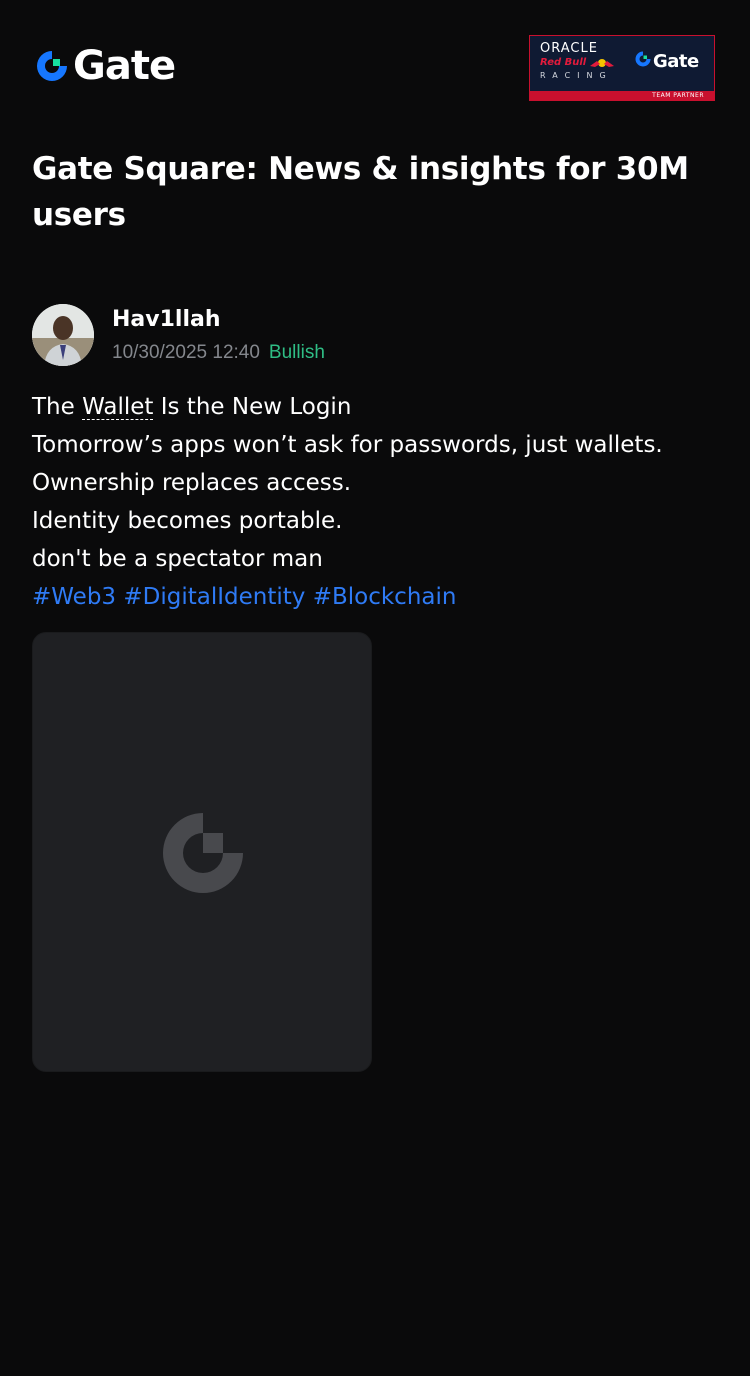 This screenshot has width=750, height=1376. What do you see at coordinates (166, 320) in the screenshot?
I see `author-name: Hav1llah` at bounding box center [166, 320].